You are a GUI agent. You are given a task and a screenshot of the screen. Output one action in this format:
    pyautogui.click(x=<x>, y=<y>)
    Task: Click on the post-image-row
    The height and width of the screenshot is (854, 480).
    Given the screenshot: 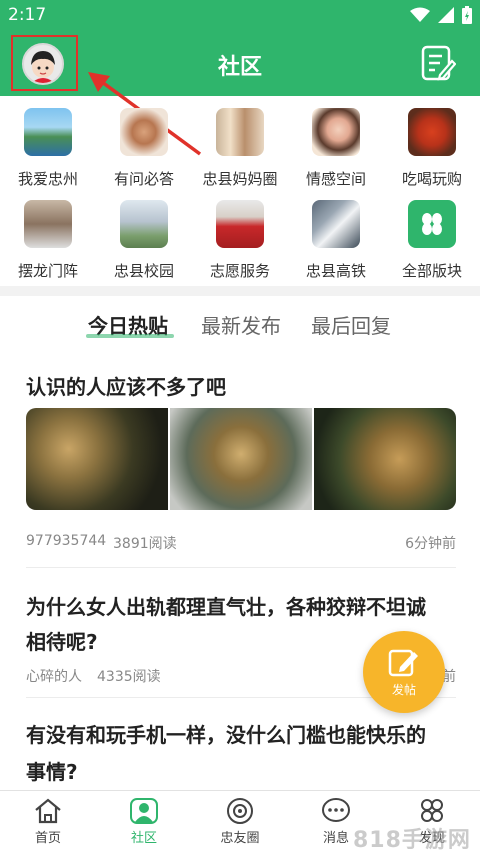 What is the action you would take?
    pyautogui.click(x=241, y=459)
    